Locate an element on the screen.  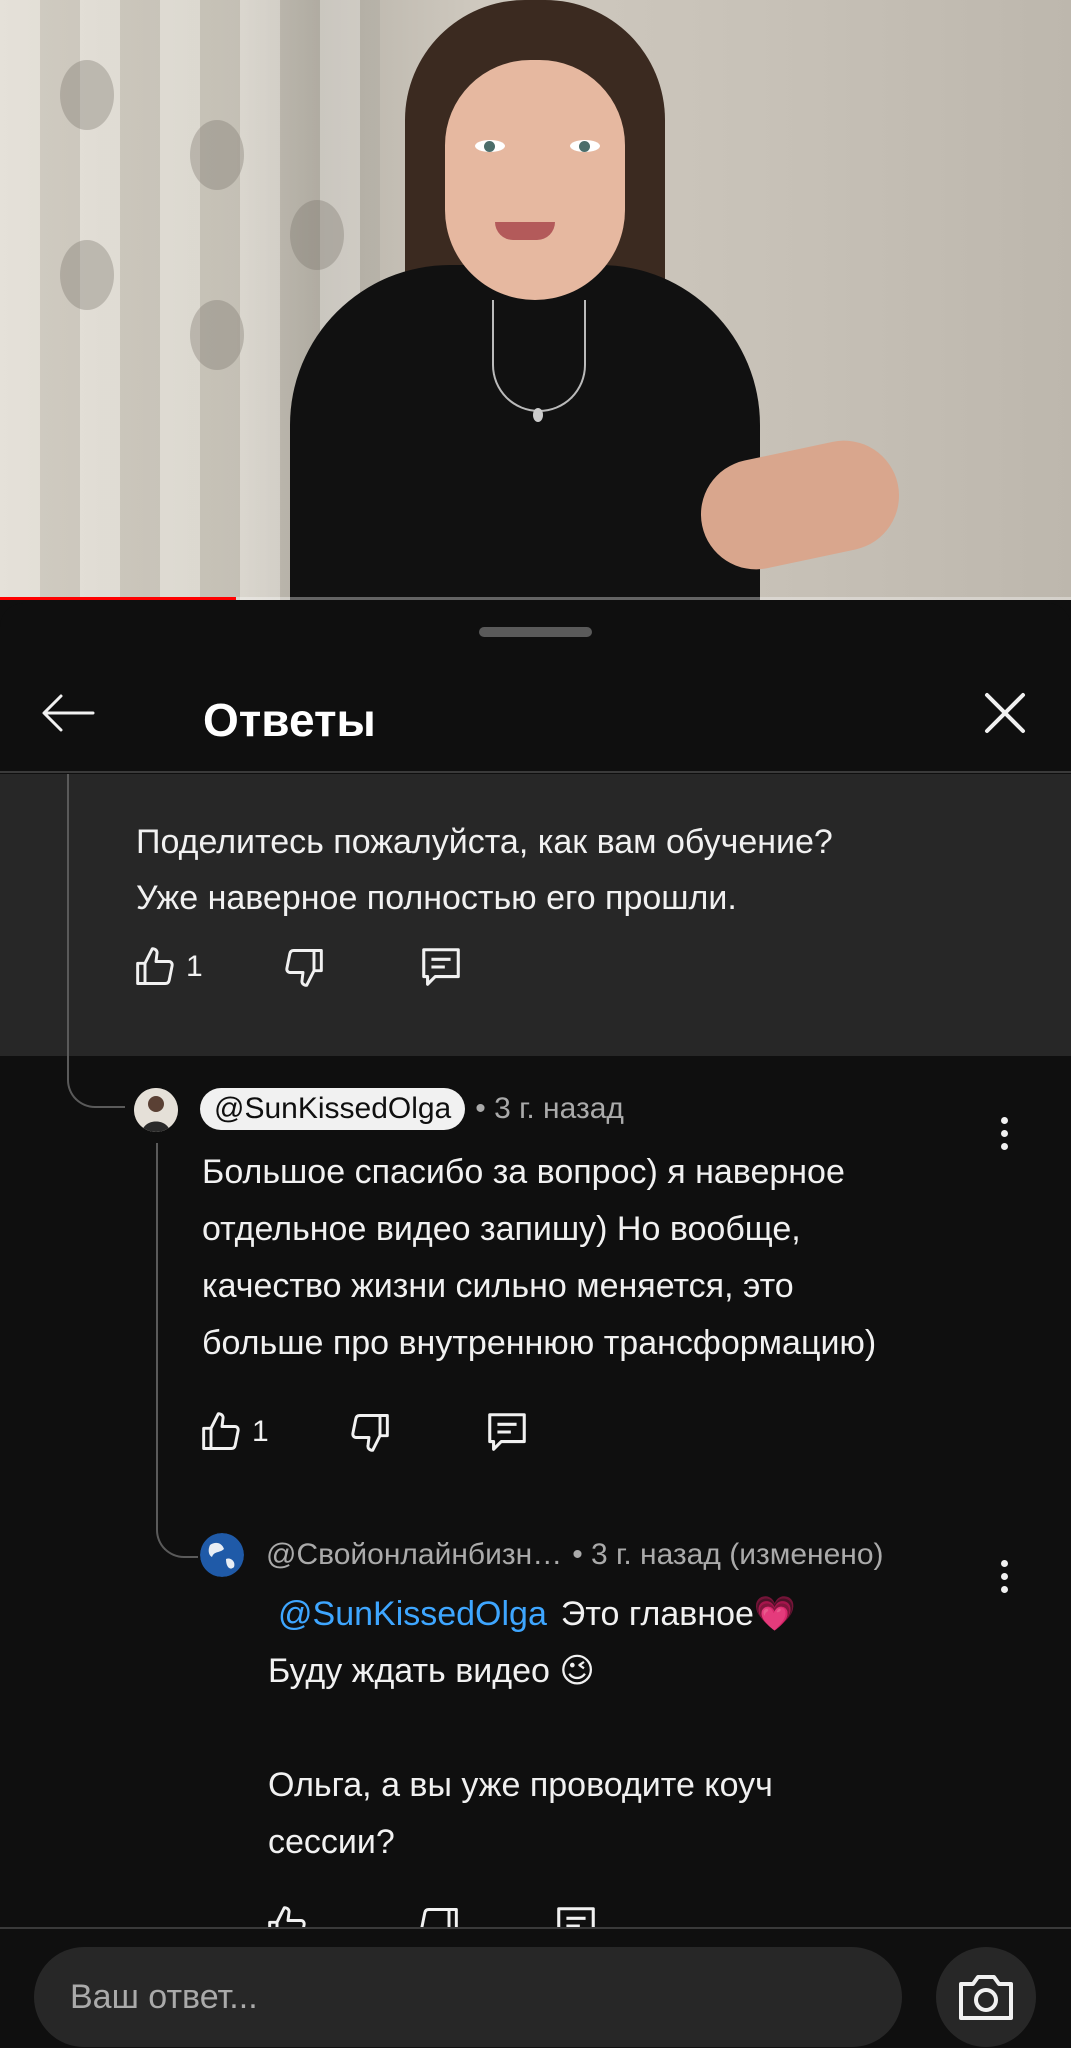
comment-text-line: Уже наверное полностью его прошли. is located at coordinates (436, 898).